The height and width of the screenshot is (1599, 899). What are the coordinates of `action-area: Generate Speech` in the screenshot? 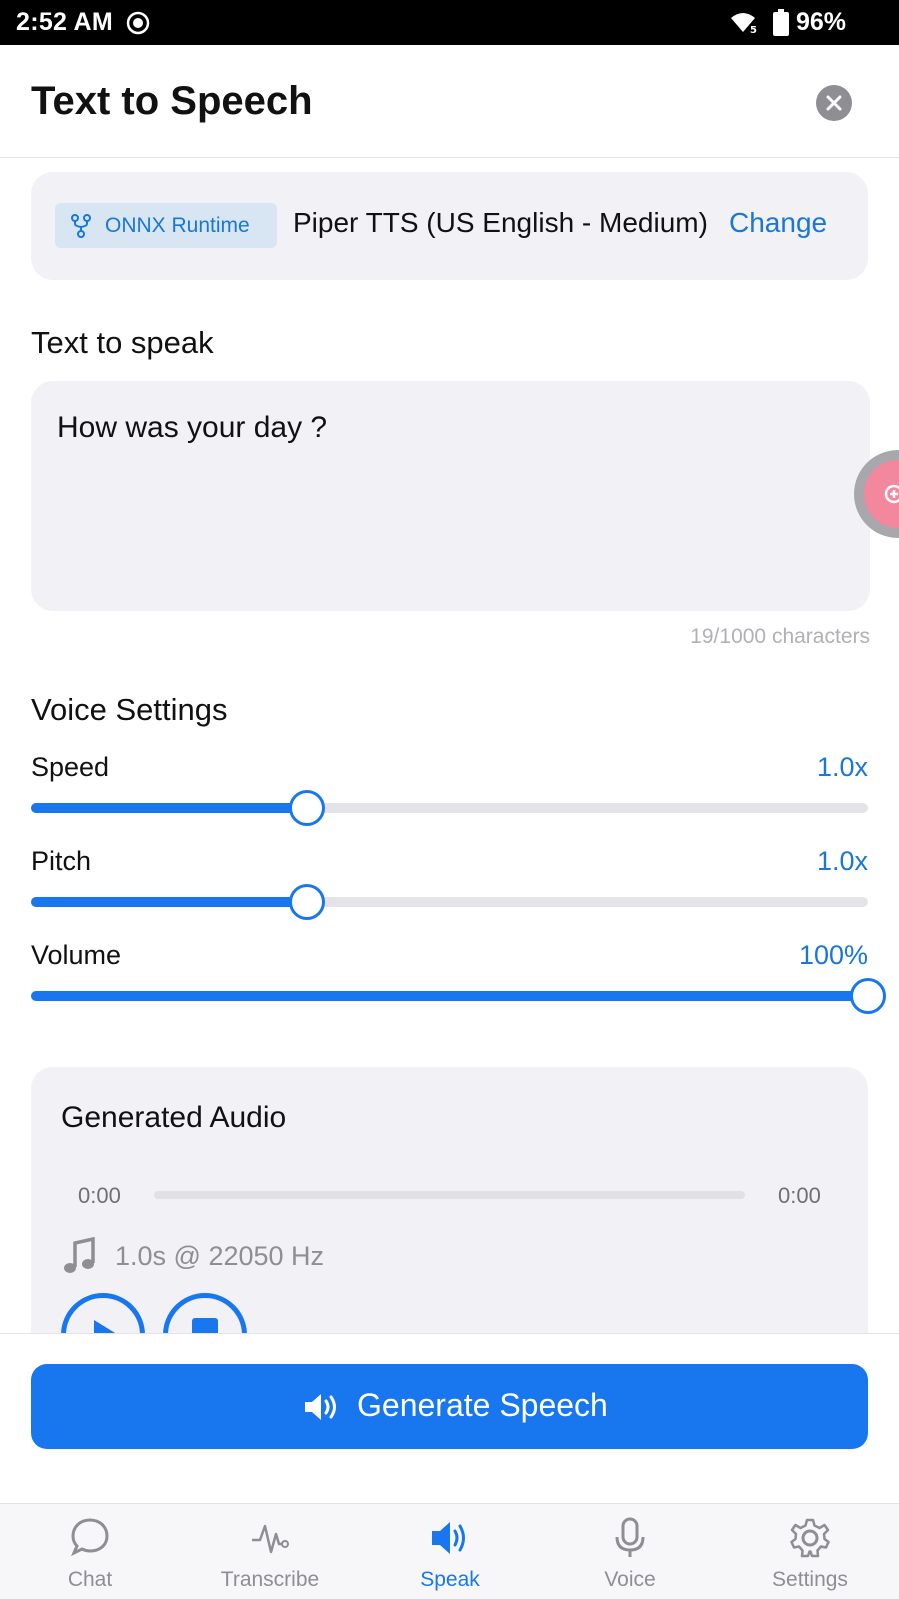 It's located at (449, 1418).